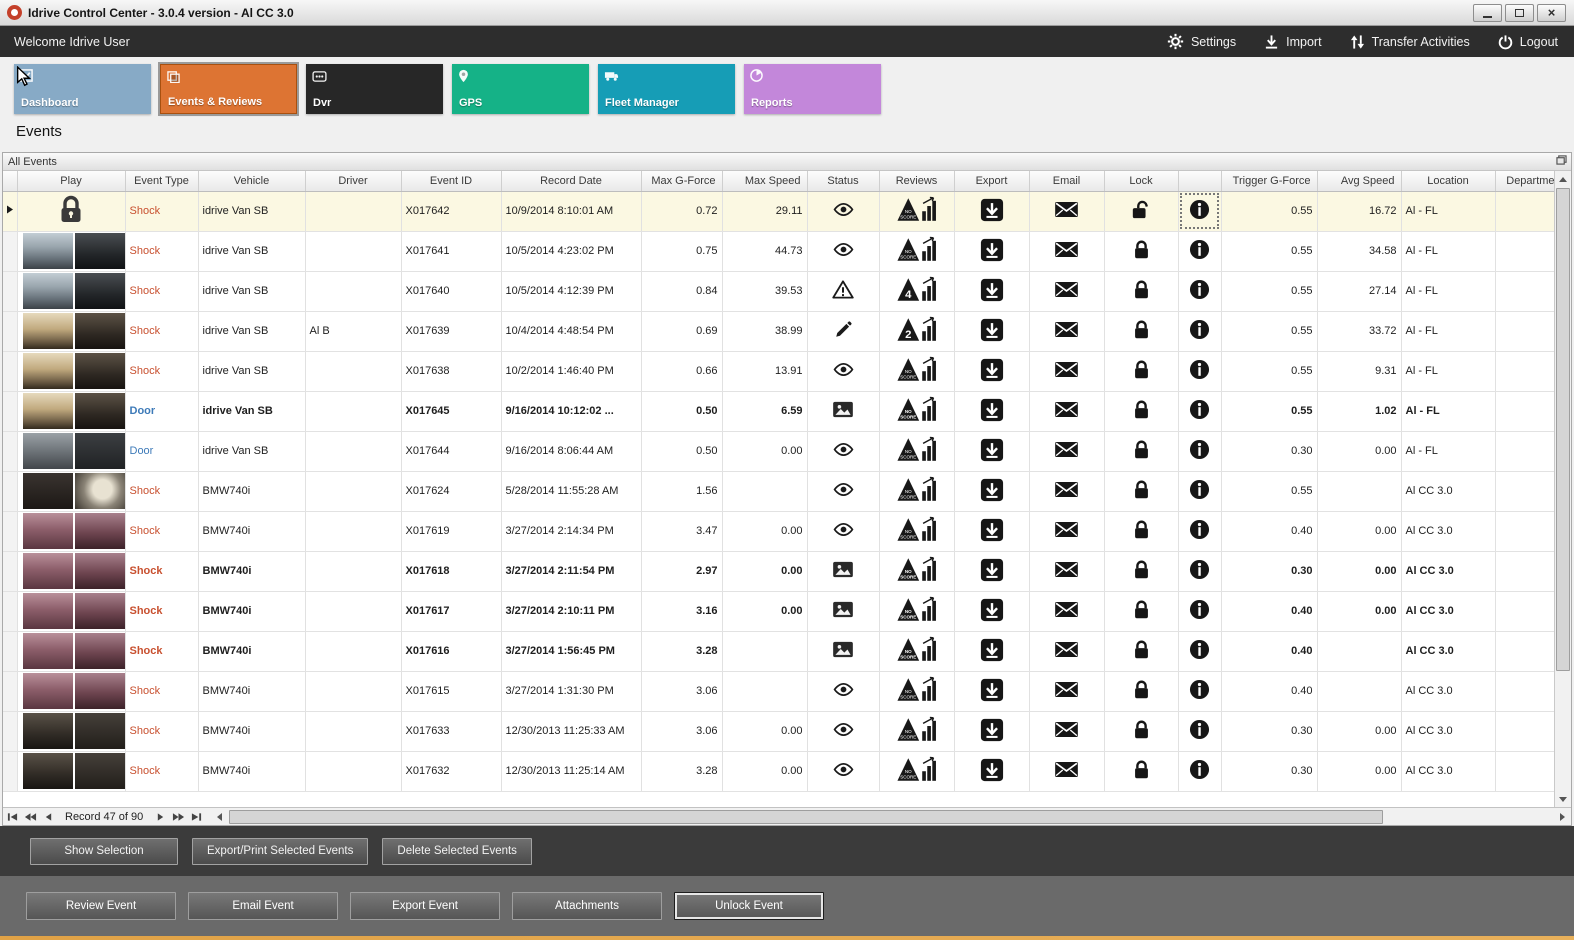  Describe the element at coordinates (1563, 799) in the screenshot. I see `scroll-down-icon` at that location.